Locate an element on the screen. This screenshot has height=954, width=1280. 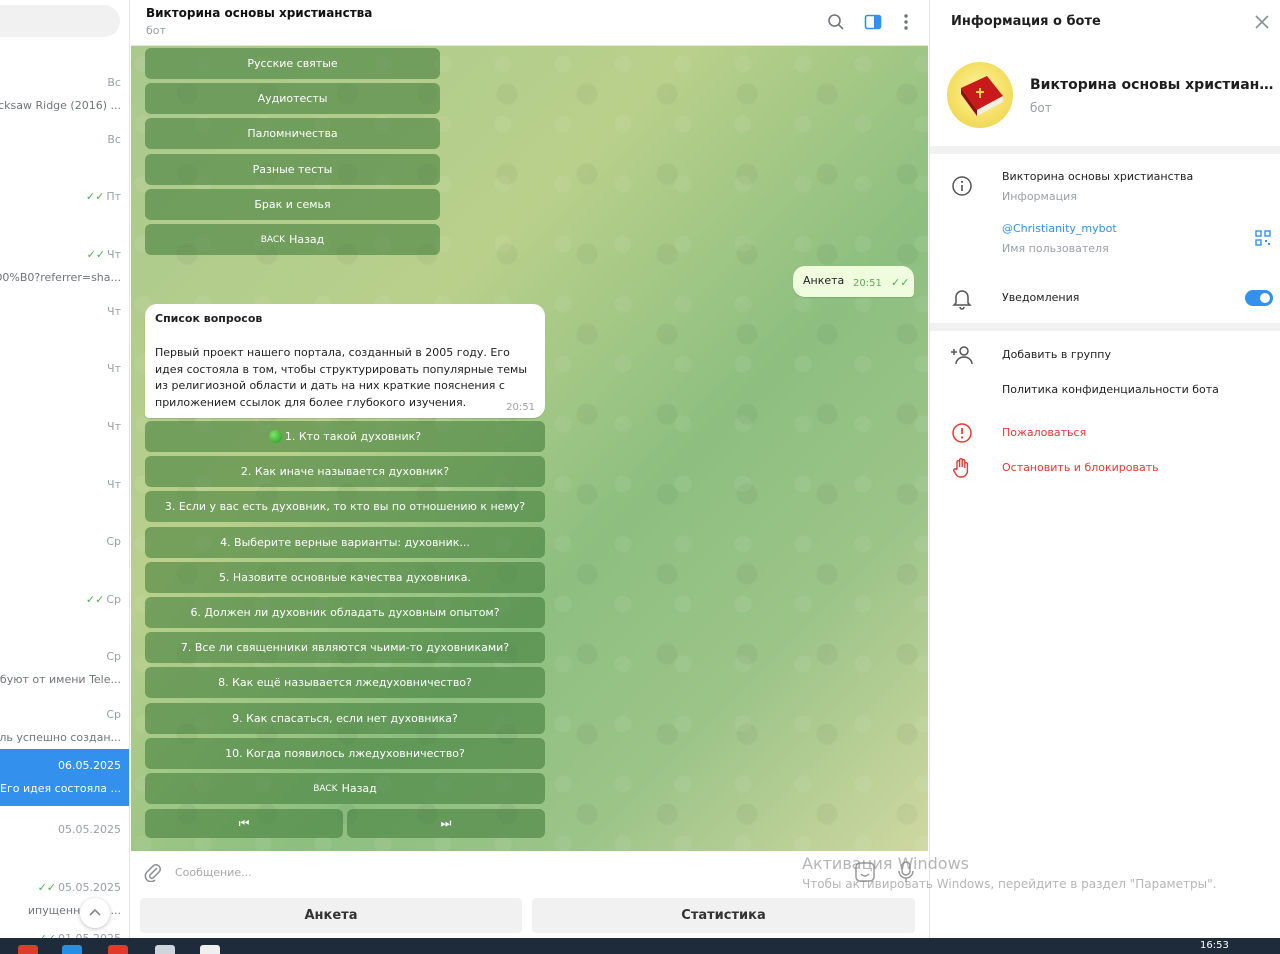
search-button is located at coordinates (836, 22).